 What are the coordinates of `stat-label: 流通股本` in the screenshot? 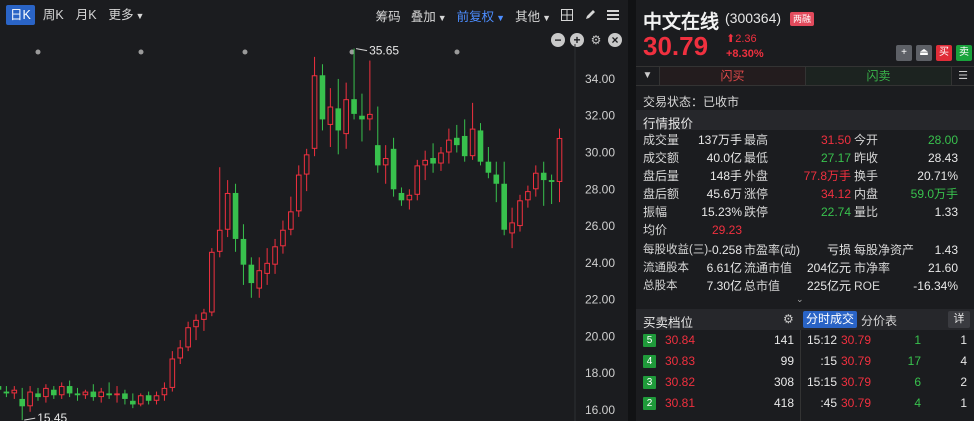 It's located at (666, 268).